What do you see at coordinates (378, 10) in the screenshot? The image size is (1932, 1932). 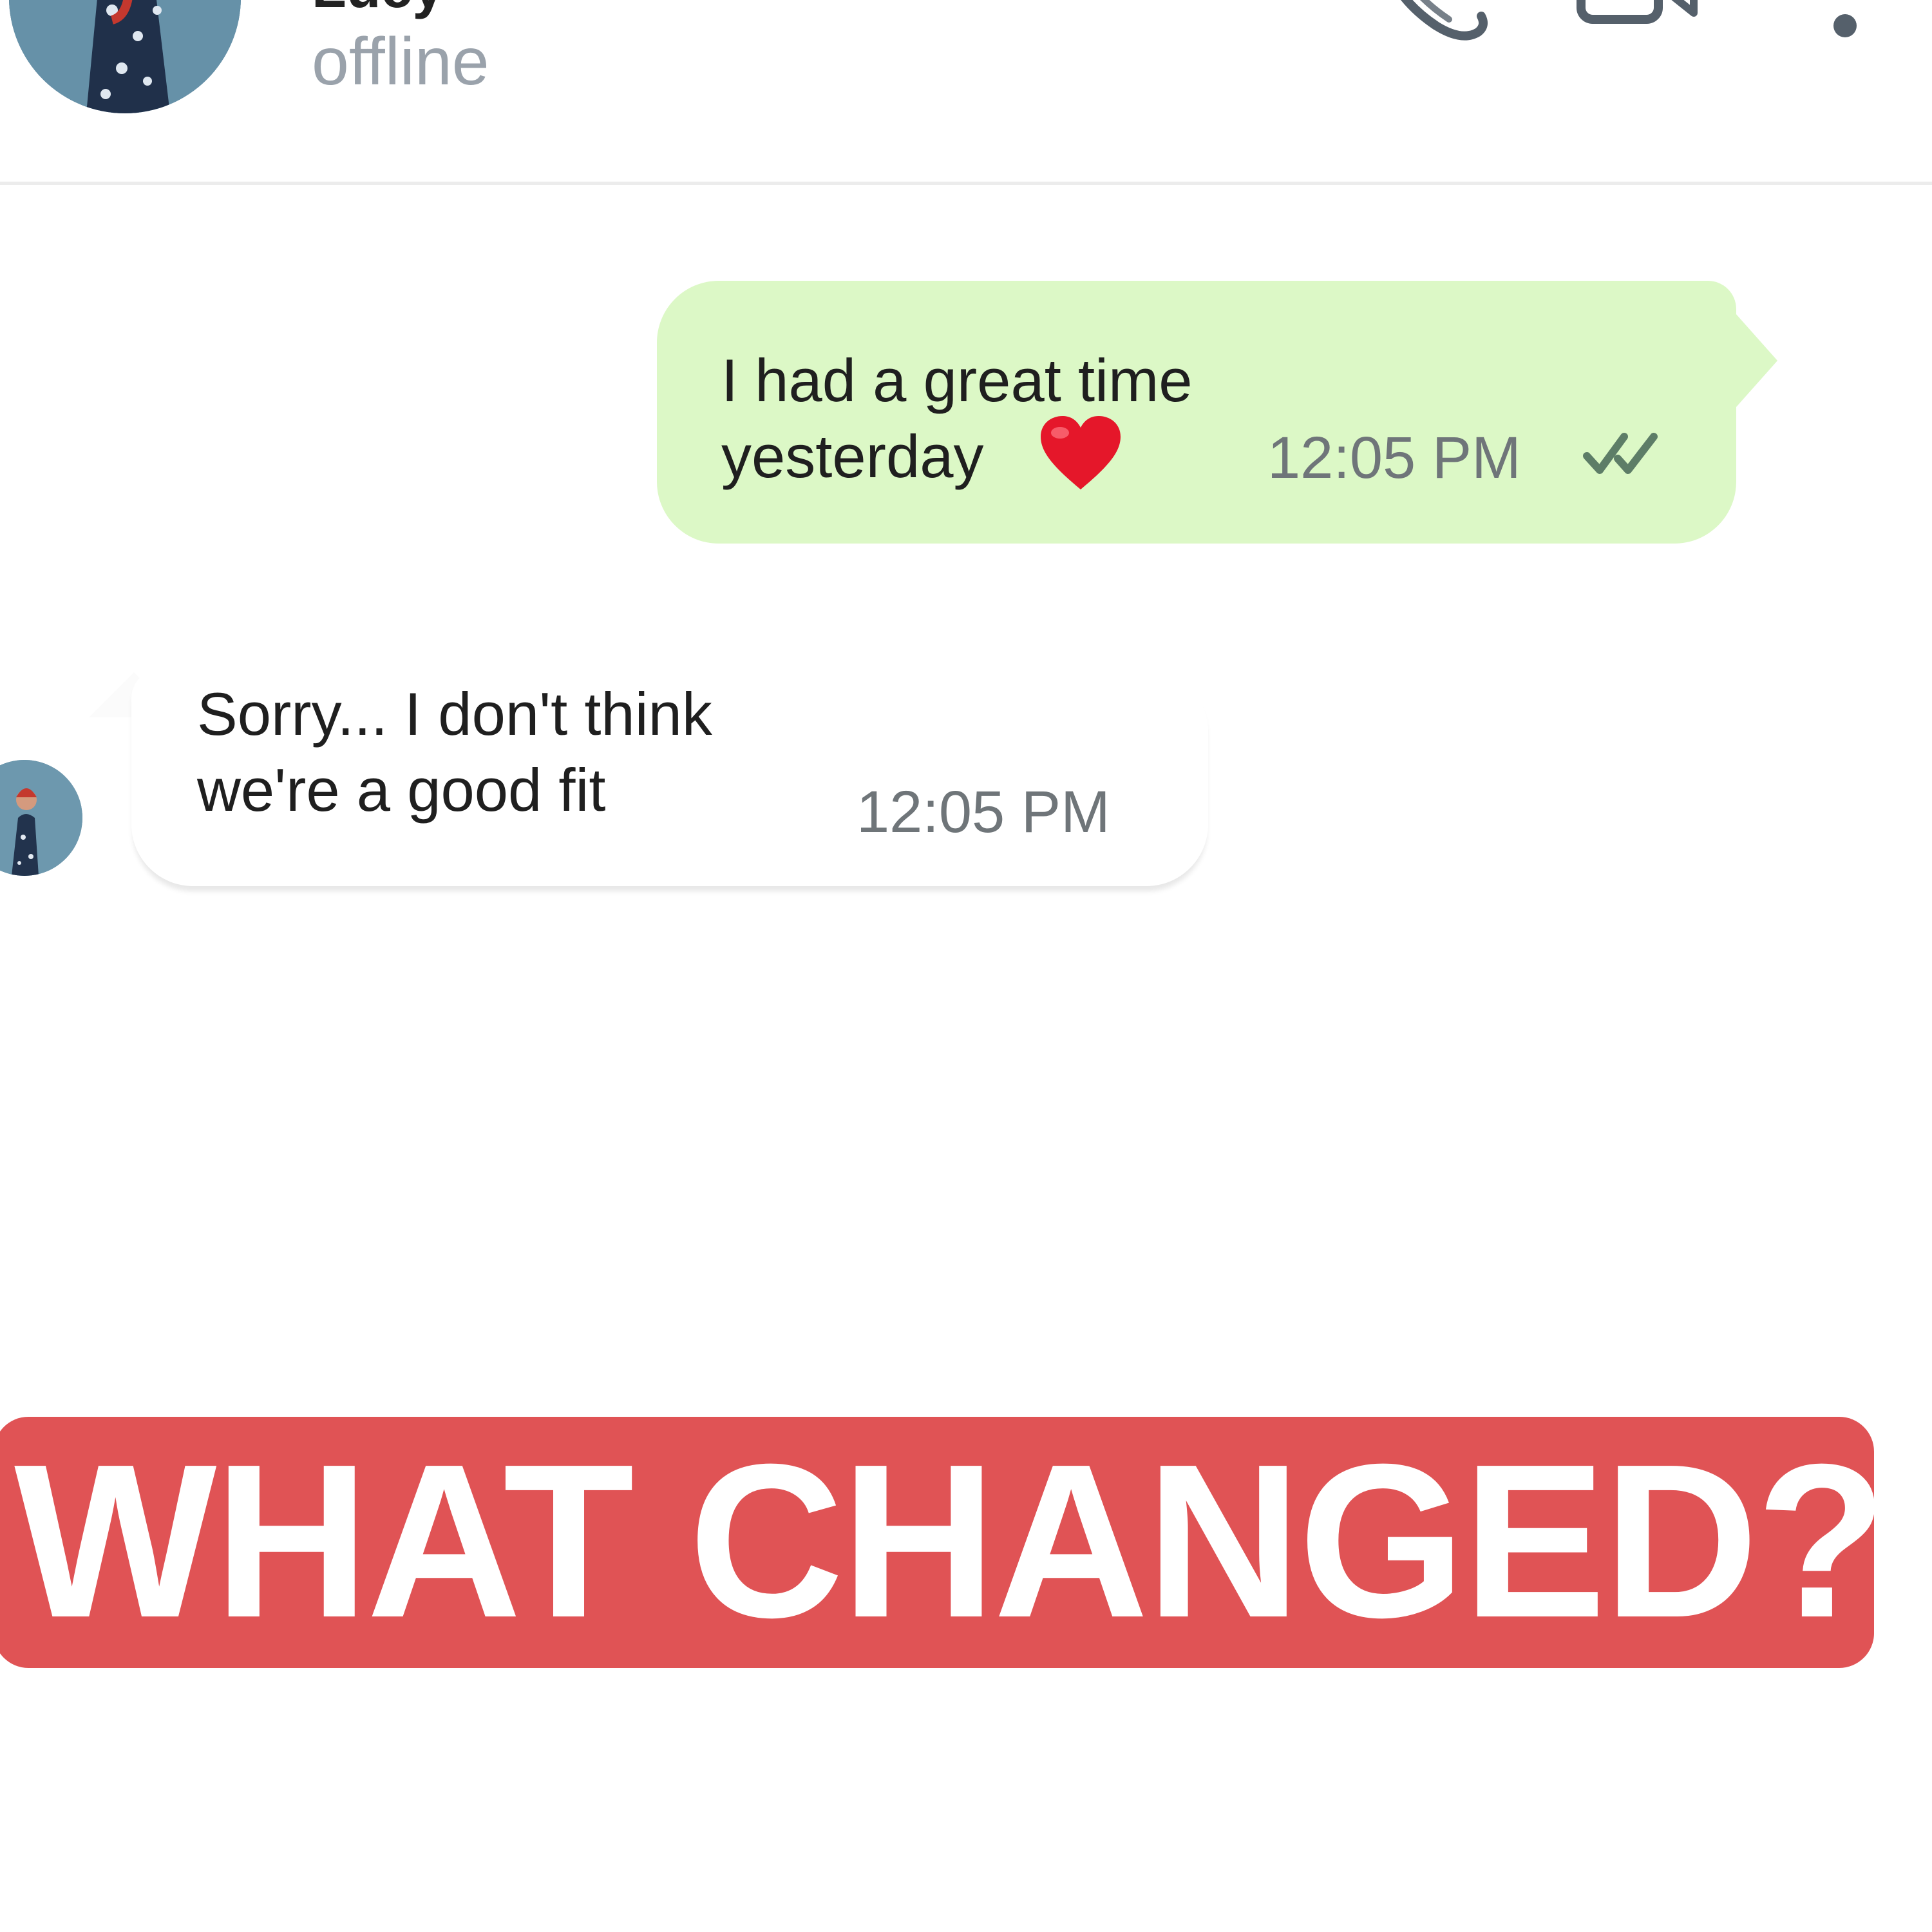 I see `contact-name: Lucy` at bounding box center [378, 10].